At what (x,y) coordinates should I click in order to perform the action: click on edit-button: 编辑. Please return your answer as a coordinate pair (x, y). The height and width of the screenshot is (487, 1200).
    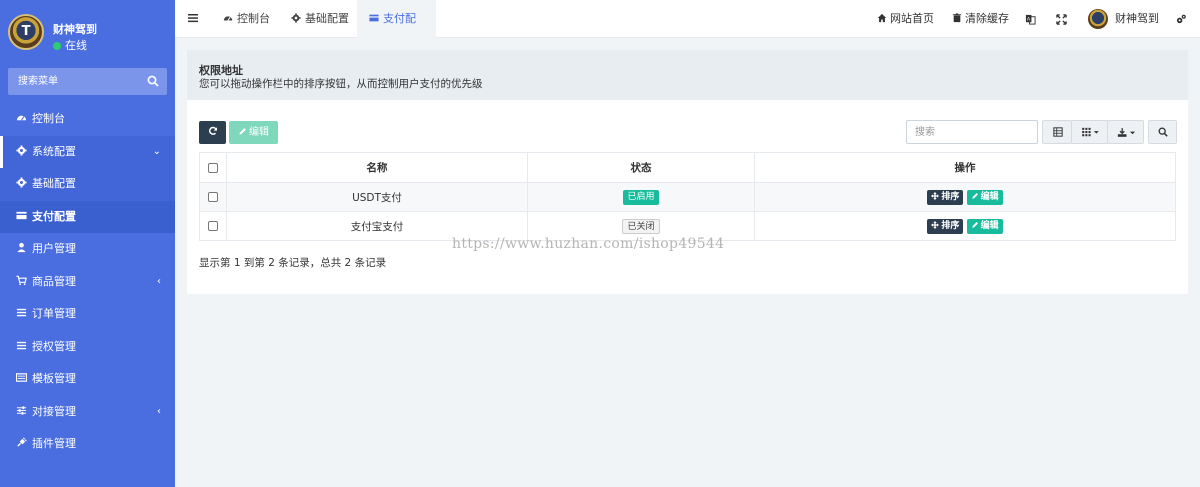
    Looking at the image, I should click on (253, 132).